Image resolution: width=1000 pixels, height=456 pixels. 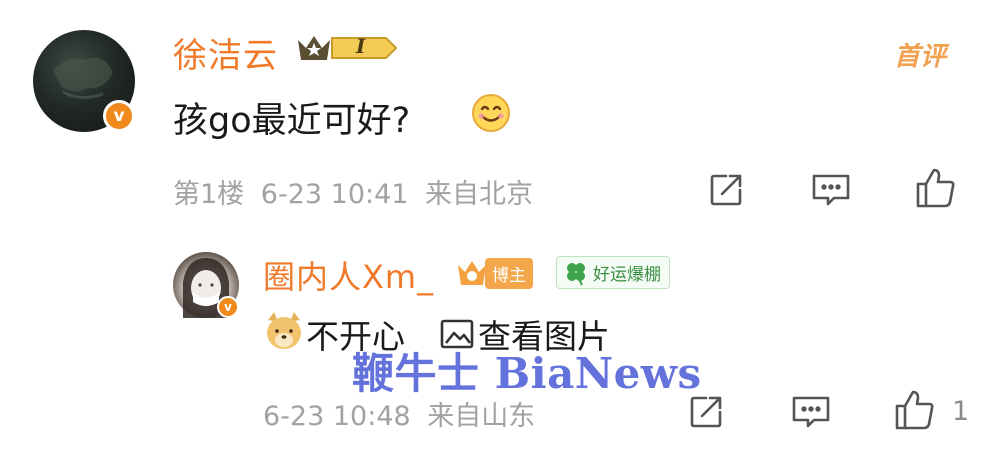 I want to click on like-count: 1, so click(x=961, y=411).